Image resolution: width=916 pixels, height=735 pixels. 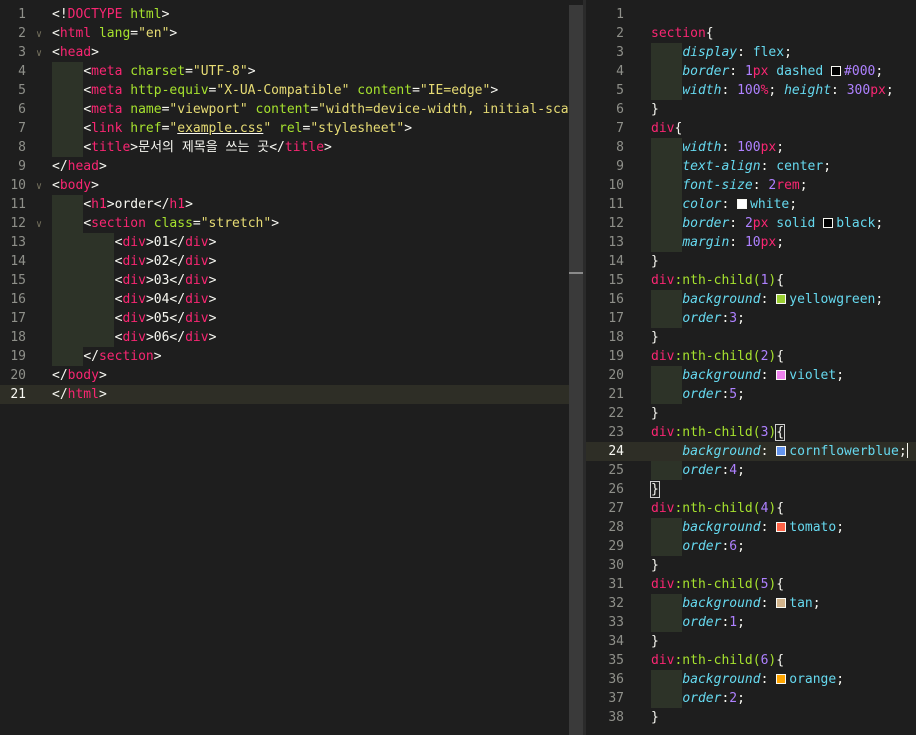 I want to click on code-token: rel, so click(x=287, y=128).